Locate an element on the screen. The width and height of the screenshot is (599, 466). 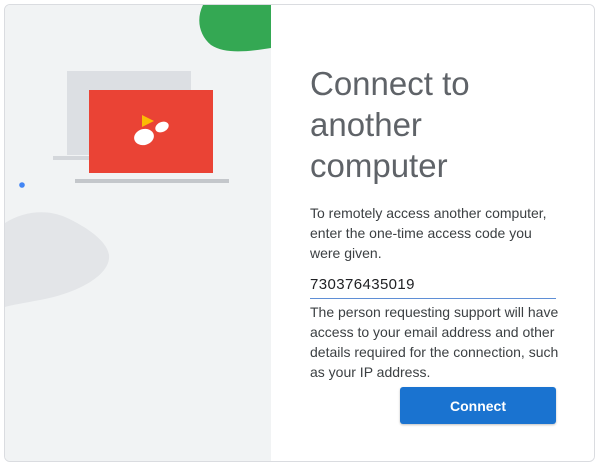
blue-dot is located at coordinates (22, 185).